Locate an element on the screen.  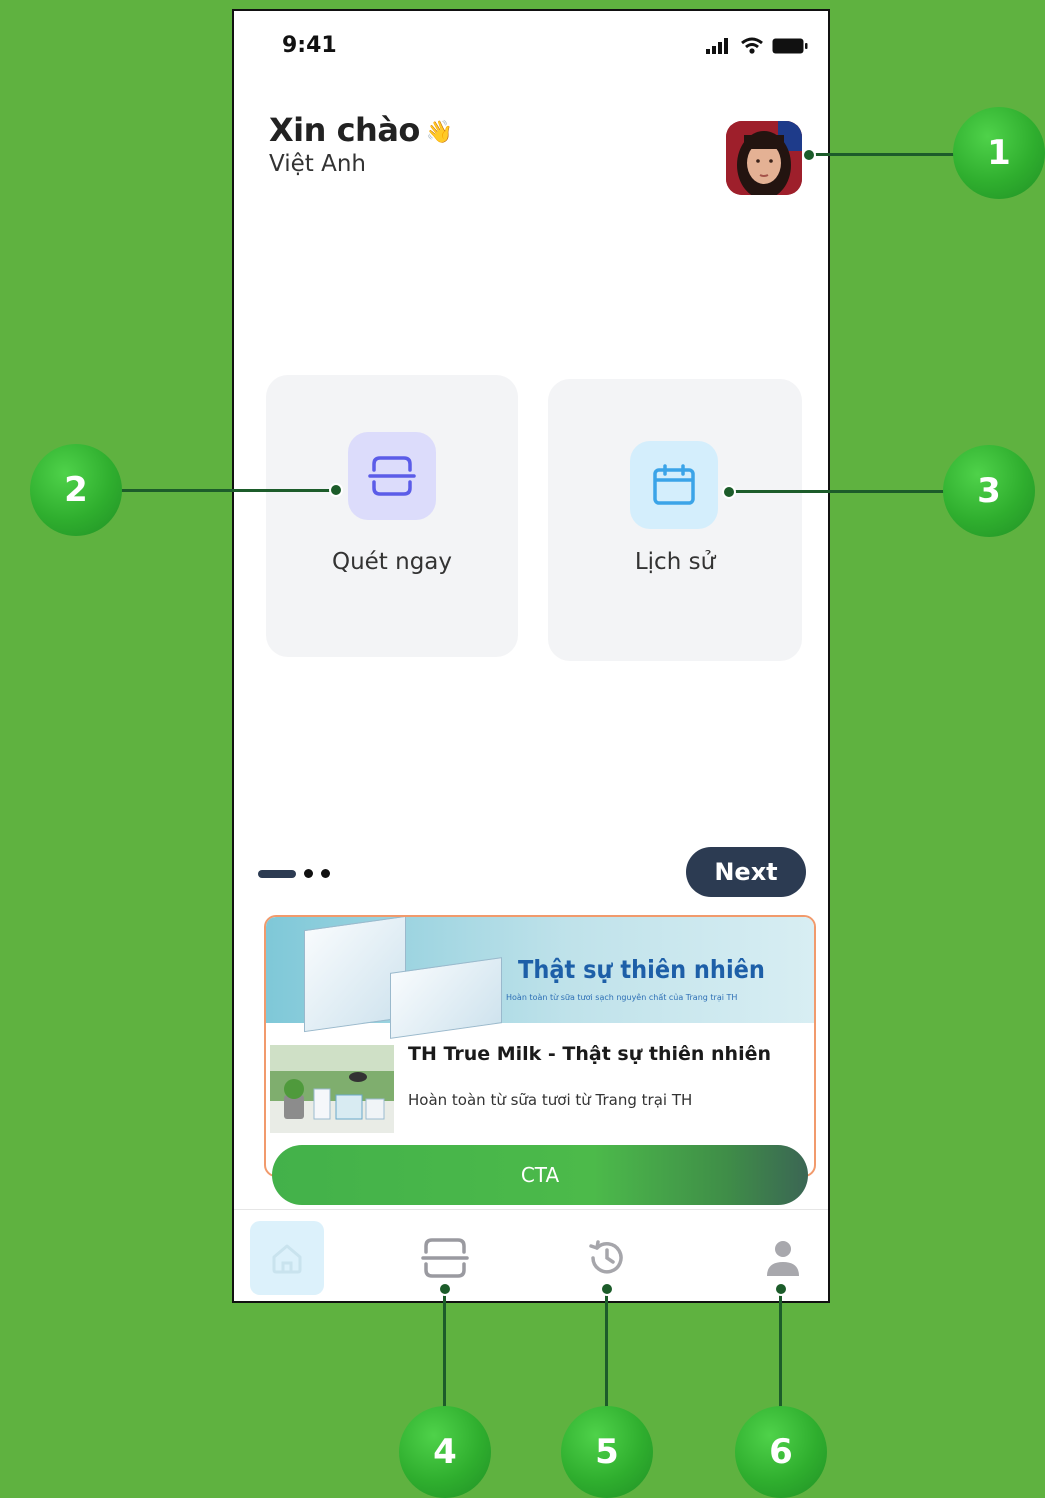
scan-card: Quét ngay is located at coordinates (392, 516).